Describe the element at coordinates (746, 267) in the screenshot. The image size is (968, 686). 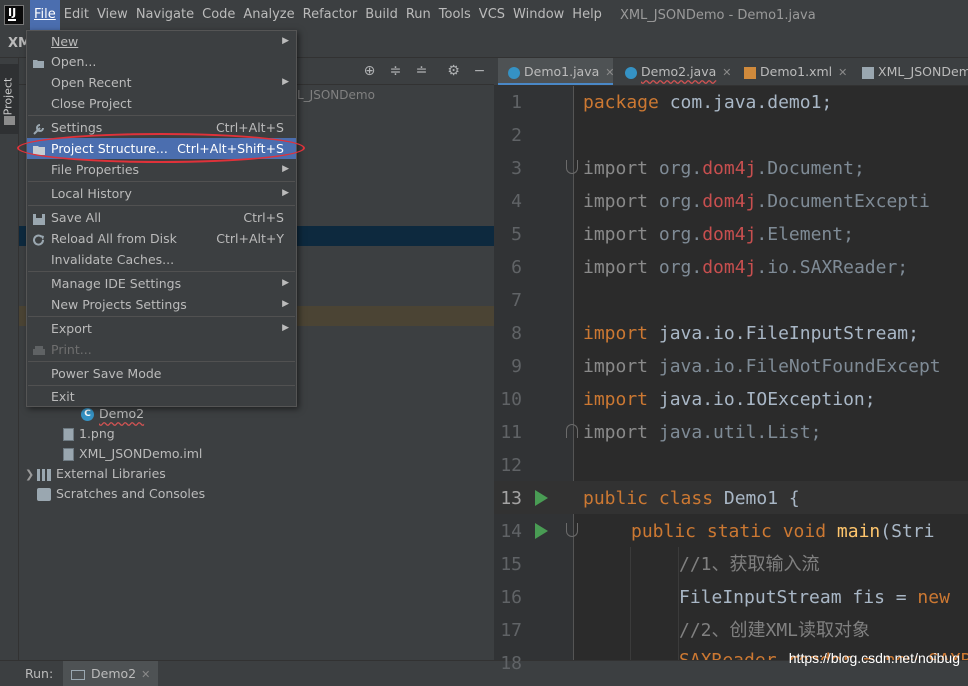
I see `code-line-6: import org.dom4j.io.SAXReader;` at that location.